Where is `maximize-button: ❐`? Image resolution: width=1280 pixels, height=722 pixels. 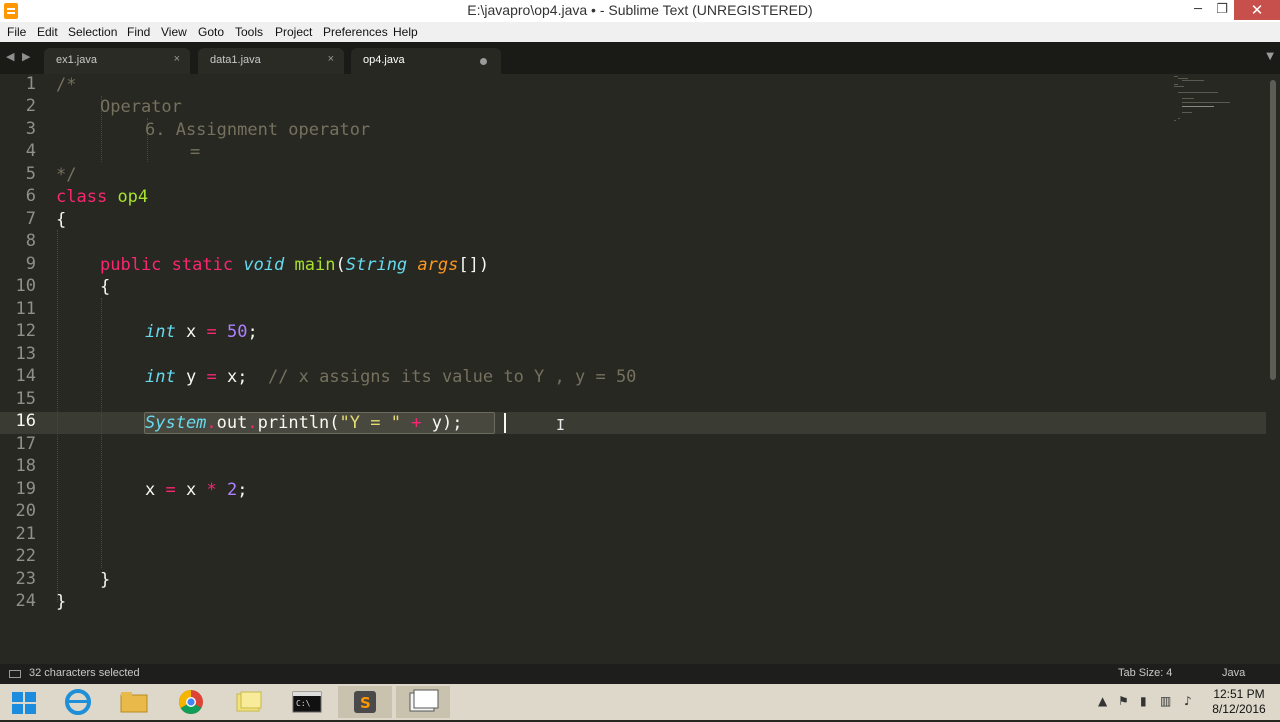
maximize-button: ❐ is located at coordinates (1222, 10).